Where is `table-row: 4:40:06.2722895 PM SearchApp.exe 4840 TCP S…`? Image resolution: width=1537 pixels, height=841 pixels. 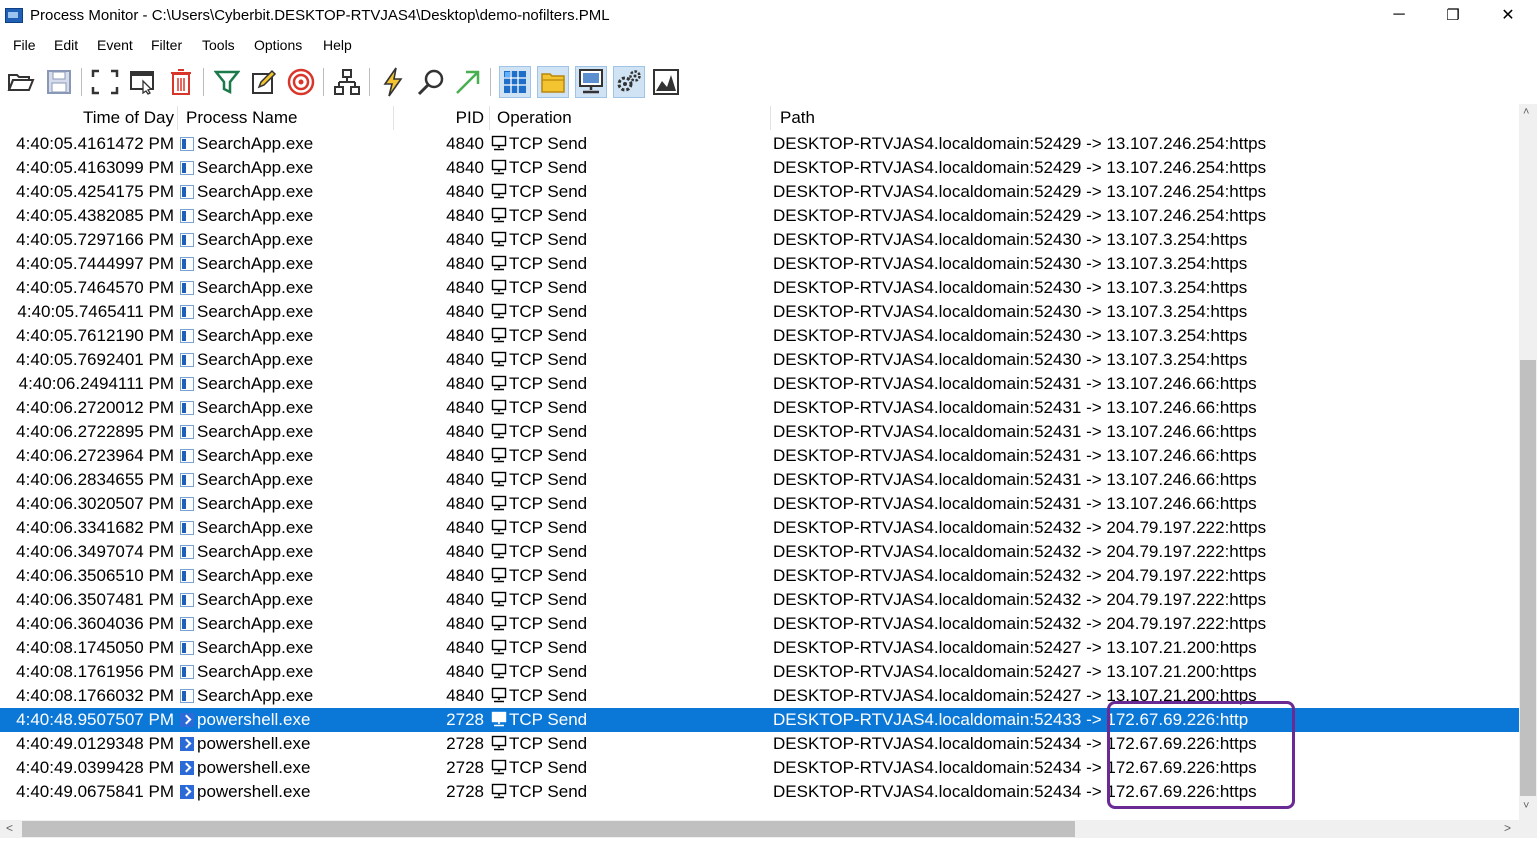 table-row: 4:40:06.2722895 PM SearchApp.exe 4840 TCP S… is located at coordinates (759, 432).